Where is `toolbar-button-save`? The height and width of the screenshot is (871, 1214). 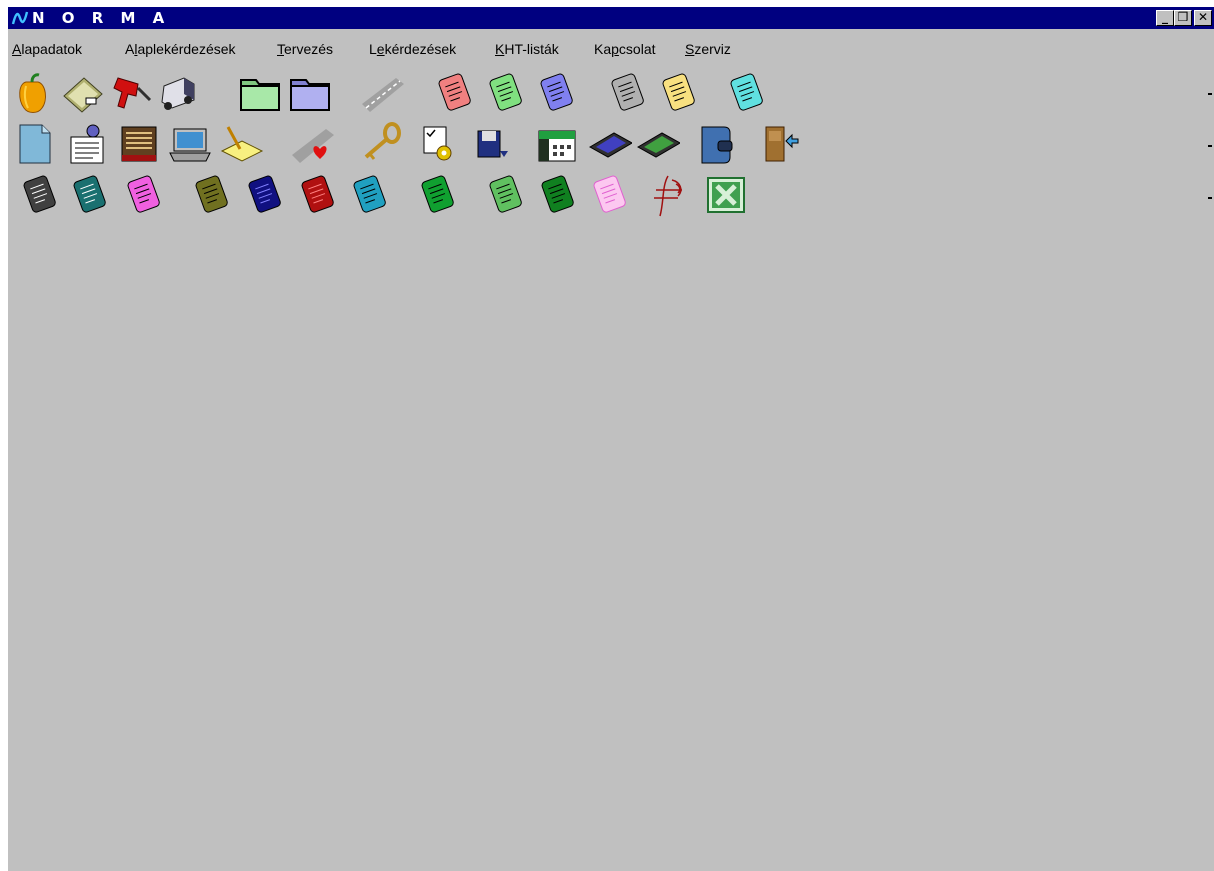 toolbar-button-save is located at coordinates (492, 144).